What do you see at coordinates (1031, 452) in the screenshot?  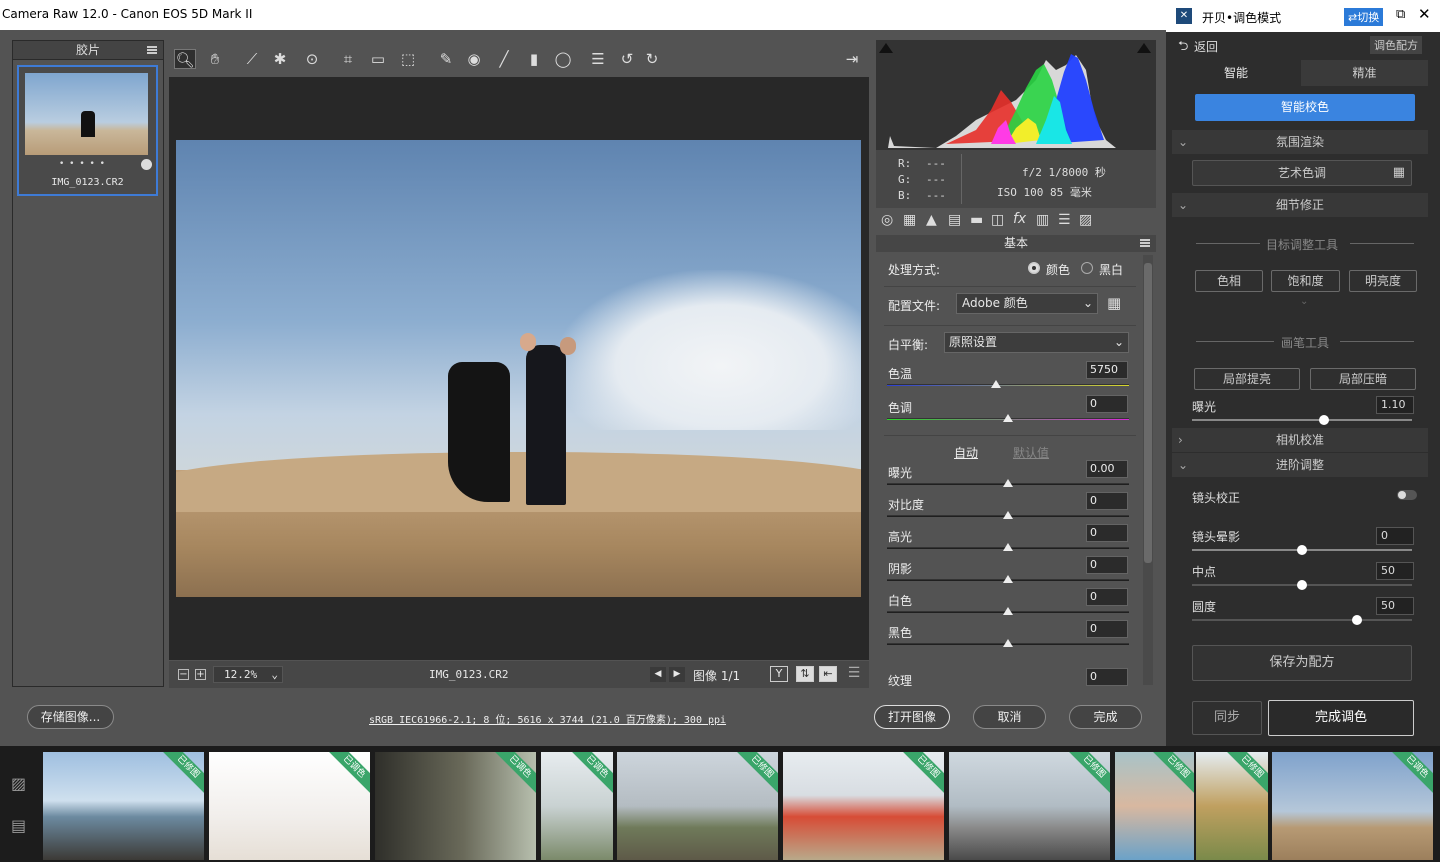 I see `default-link: 默认值` at bounding box center [1031, 452].